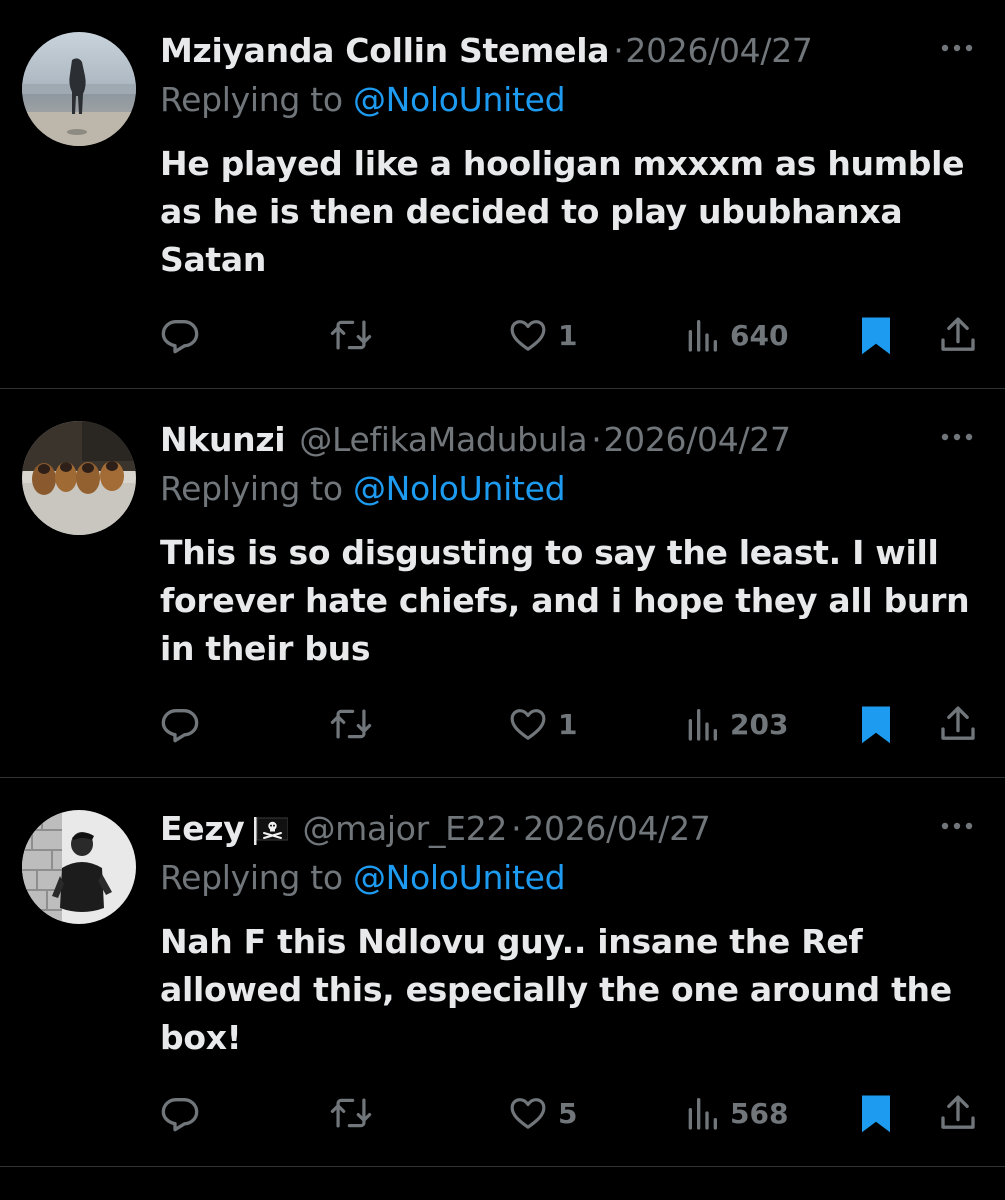  What do you see at coordinates (531, 211) in the screenshot?
I see `tweet-text-line: as he is then decided to play ububhanxa` at bounding box center [531, 211].